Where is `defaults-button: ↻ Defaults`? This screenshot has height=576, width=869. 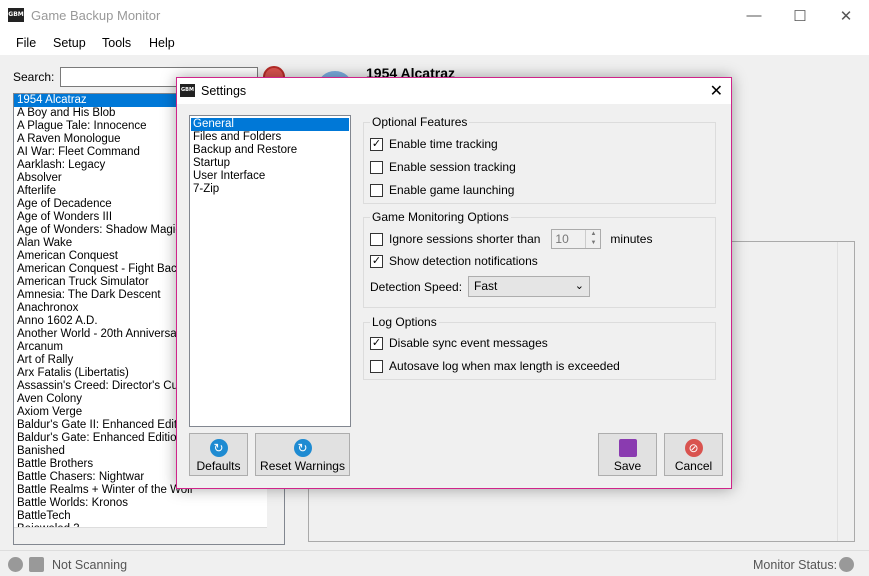 defaults-button: ↻ Defaults is located at coordinates (218, 454).